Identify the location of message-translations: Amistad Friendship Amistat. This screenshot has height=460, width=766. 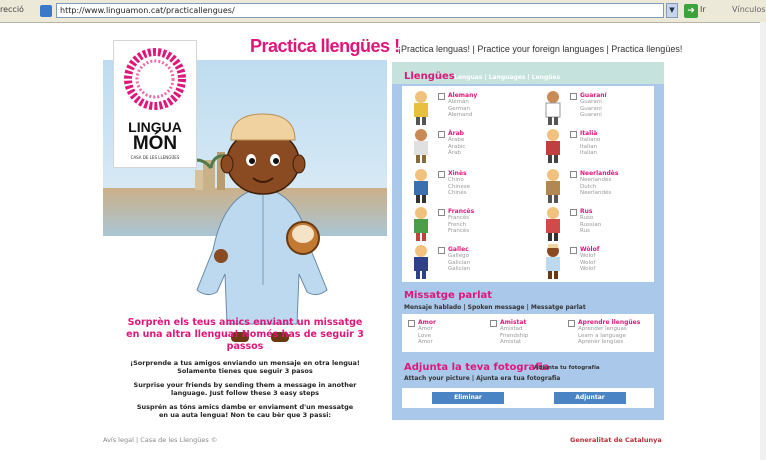
(514, 335).